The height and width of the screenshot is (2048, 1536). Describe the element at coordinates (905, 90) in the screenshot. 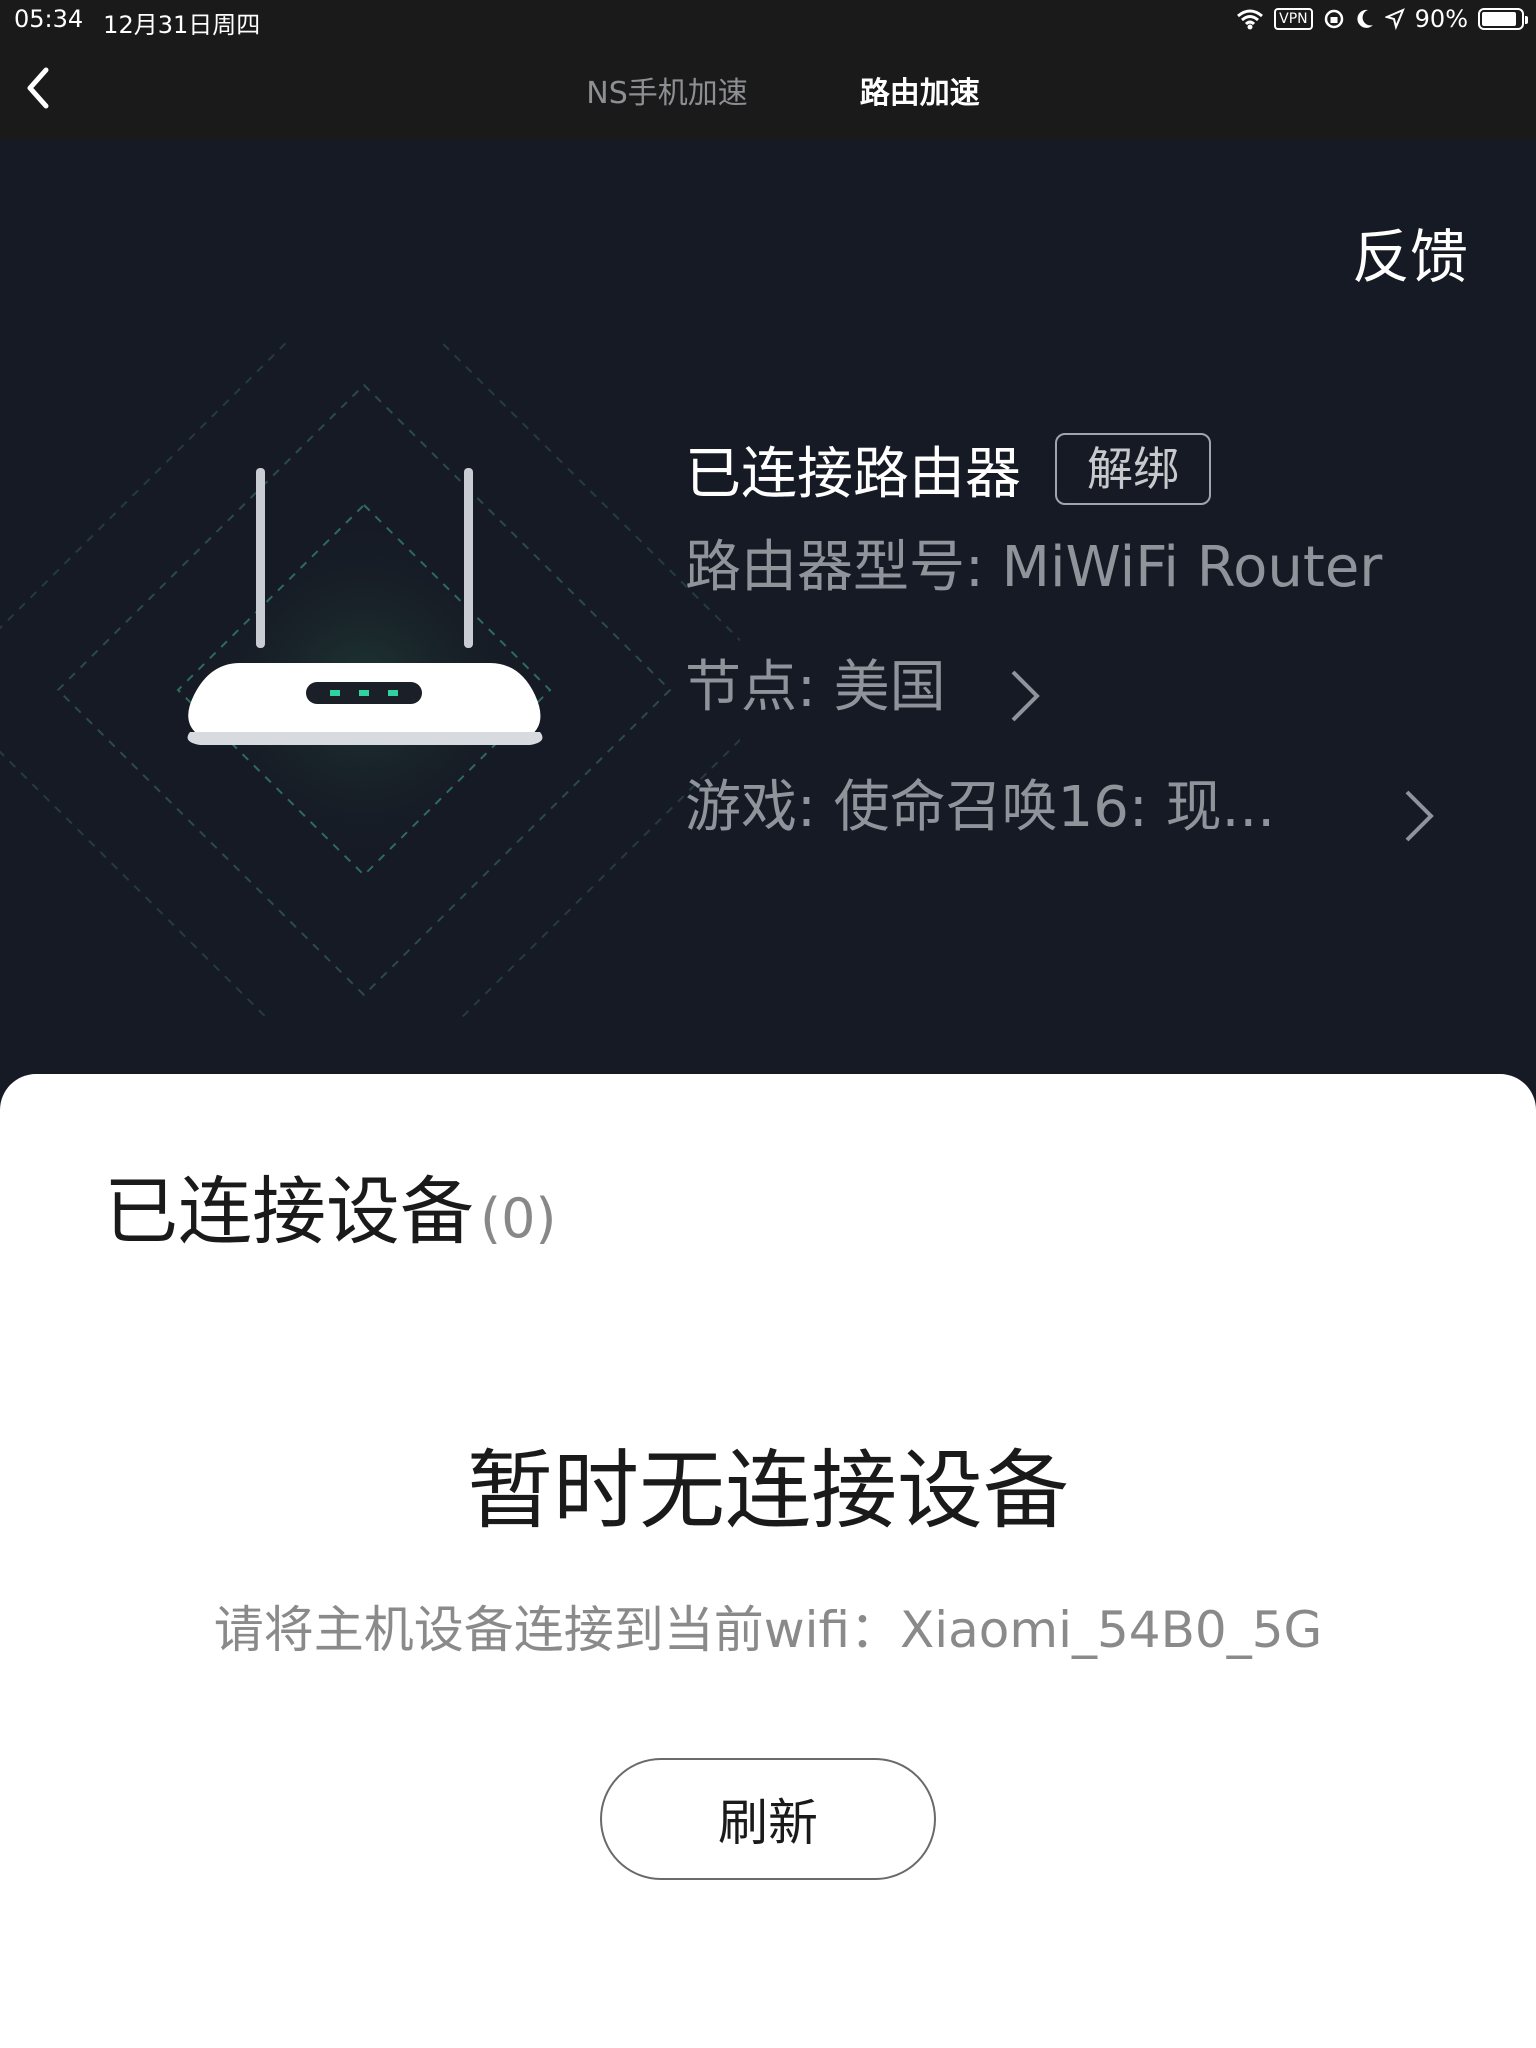

I see `tab-router-accel: 路由加速` at that location.